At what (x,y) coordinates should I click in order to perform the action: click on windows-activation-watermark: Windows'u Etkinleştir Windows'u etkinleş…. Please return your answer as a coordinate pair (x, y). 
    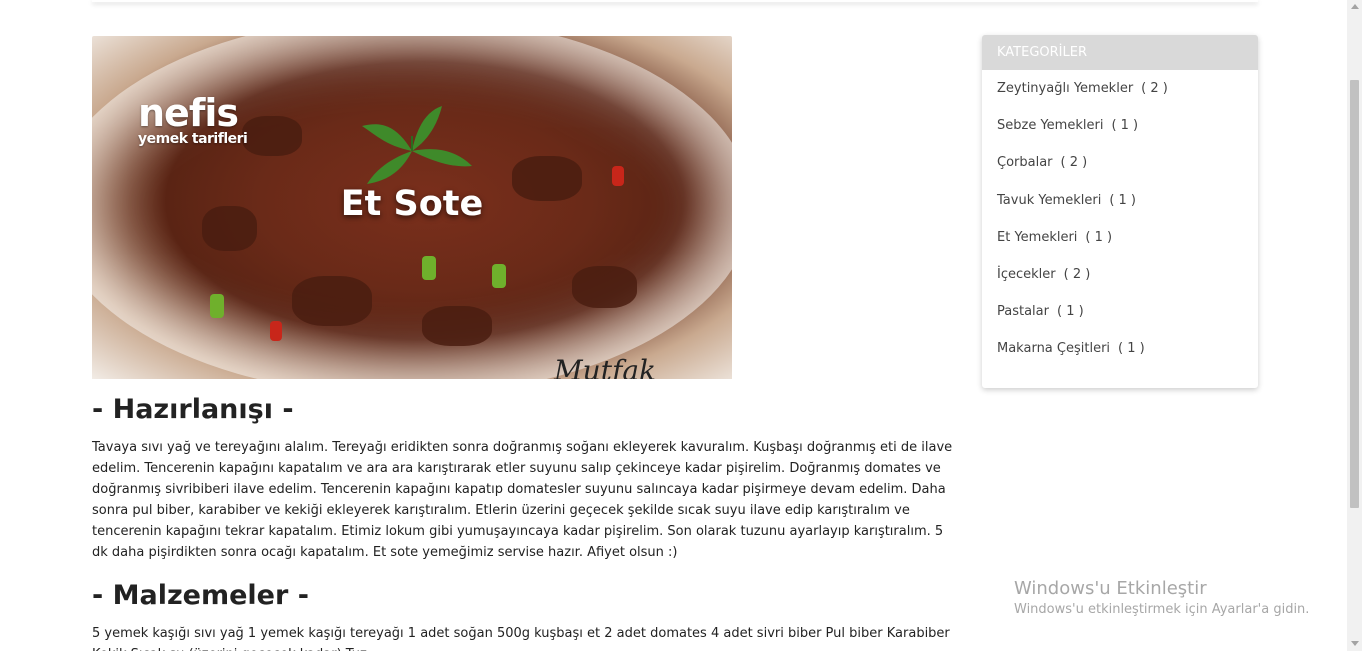
    Looking at the image, I should click on (1161, 599).